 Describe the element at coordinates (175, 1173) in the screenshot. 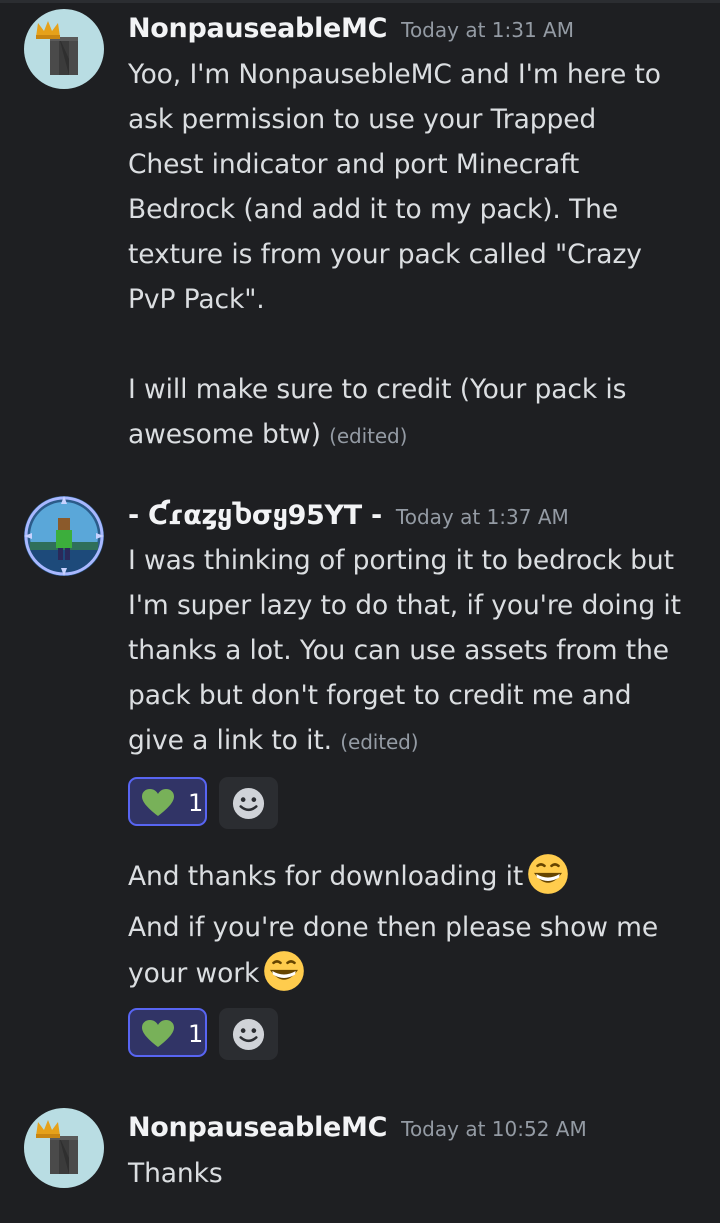

I see `message-line: Thanks` at that location.